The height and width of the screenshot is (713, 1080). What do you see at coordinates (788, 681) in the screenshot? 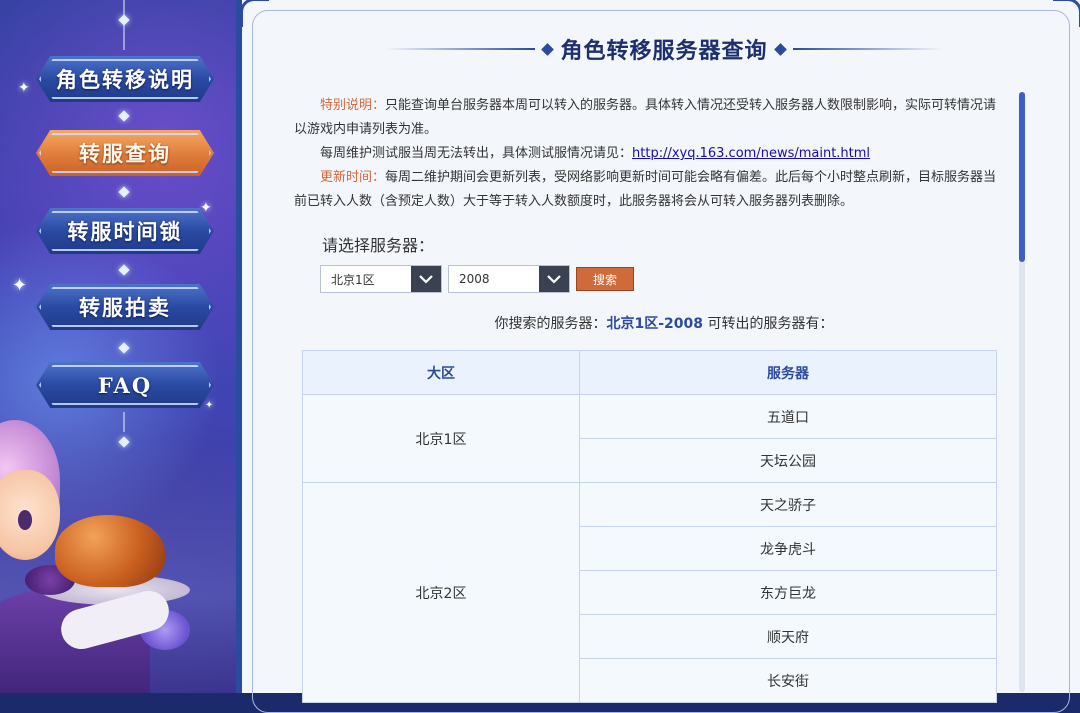
I see `server-cell: 长安街` at bounding box center [788, 681].